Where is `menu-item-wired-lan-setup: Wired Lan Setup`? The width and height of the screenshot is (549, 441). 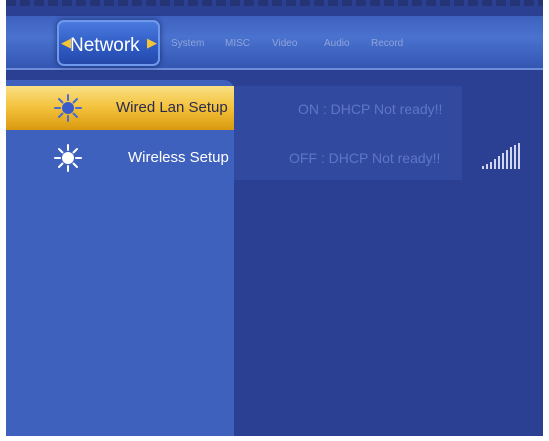
menu-item-wired-lan-setup: Wired Lan Setup is located at coordinates (120, 108).